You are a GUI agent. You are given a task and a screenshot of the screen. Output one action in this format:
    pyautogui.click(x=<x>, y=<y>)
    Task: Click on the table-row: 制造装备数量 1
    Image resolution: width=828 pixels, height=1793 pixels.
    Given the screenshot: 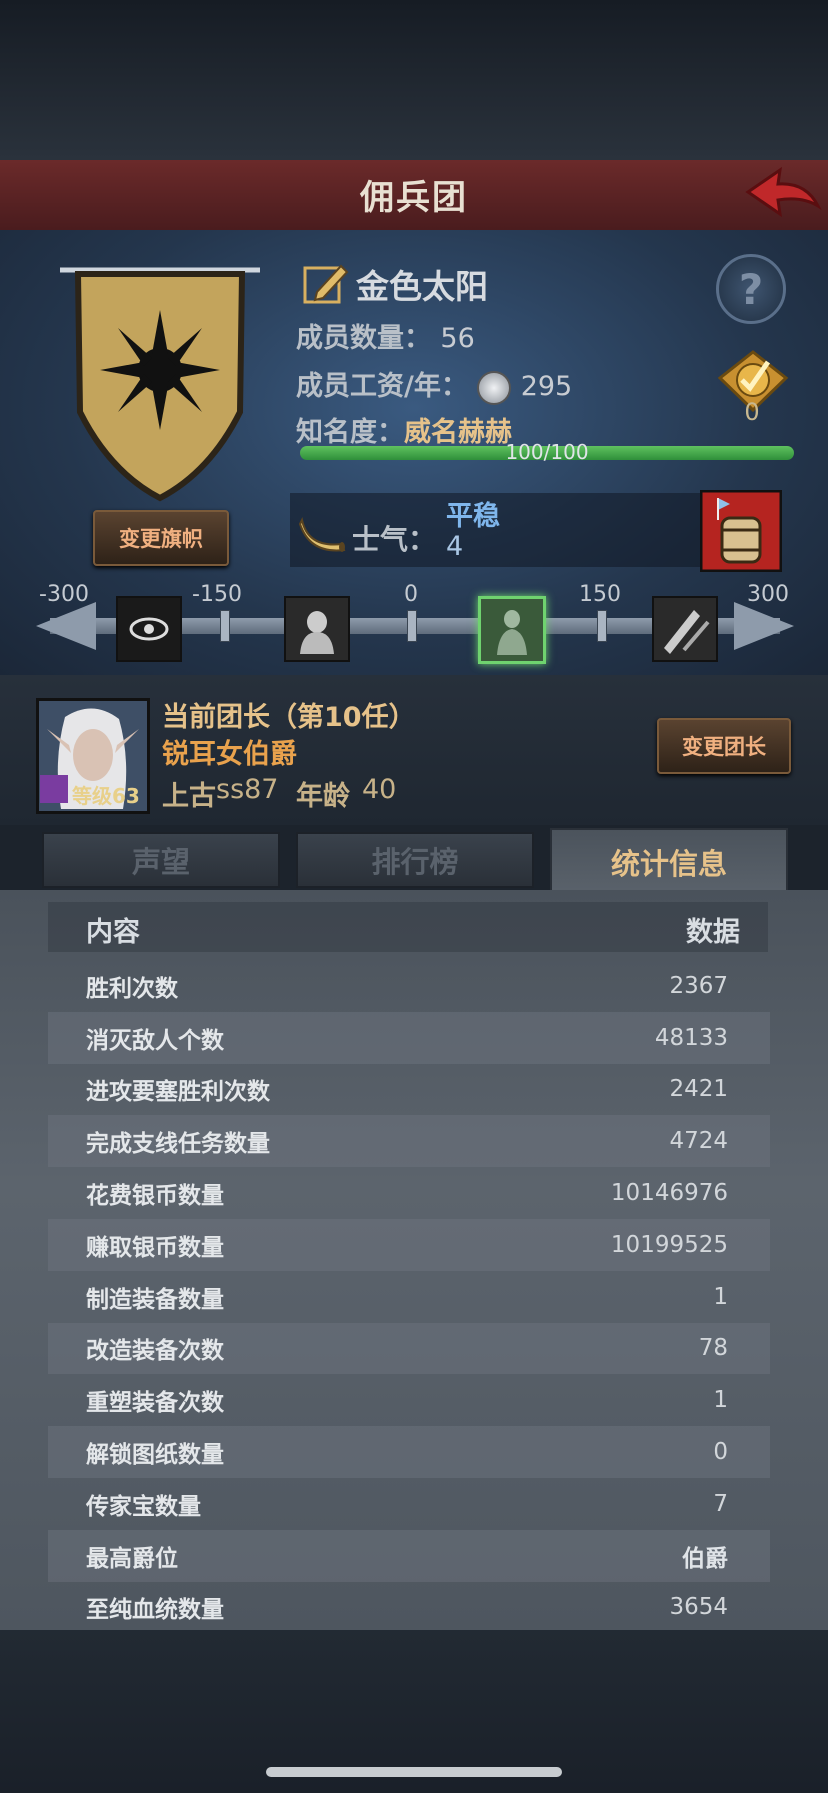 What is the action you would take?
    pyautogui.click(x=409, y=1297)
    